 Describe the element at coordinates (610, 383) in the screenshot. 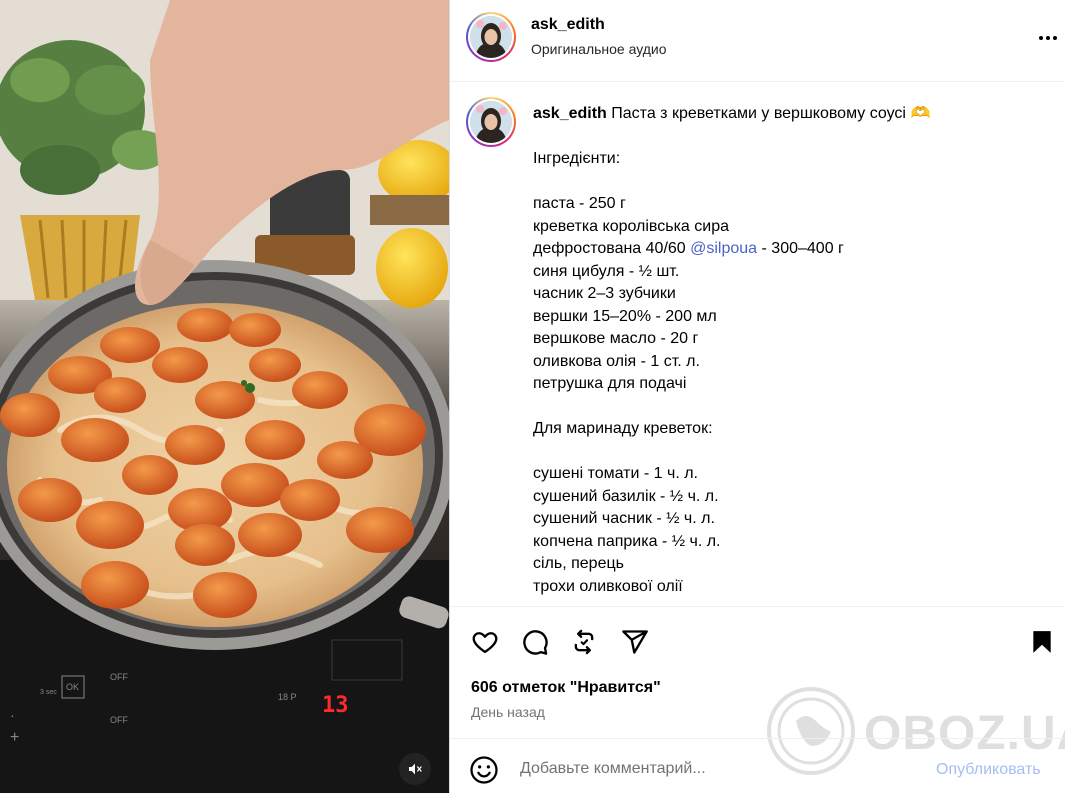

I see `caption-line: петрушка для подачі` at that location.